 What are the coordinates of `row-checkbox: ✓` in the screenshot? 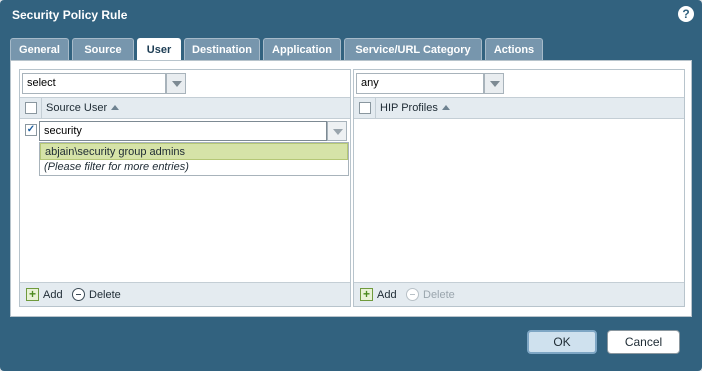 It's located at (31, 130).